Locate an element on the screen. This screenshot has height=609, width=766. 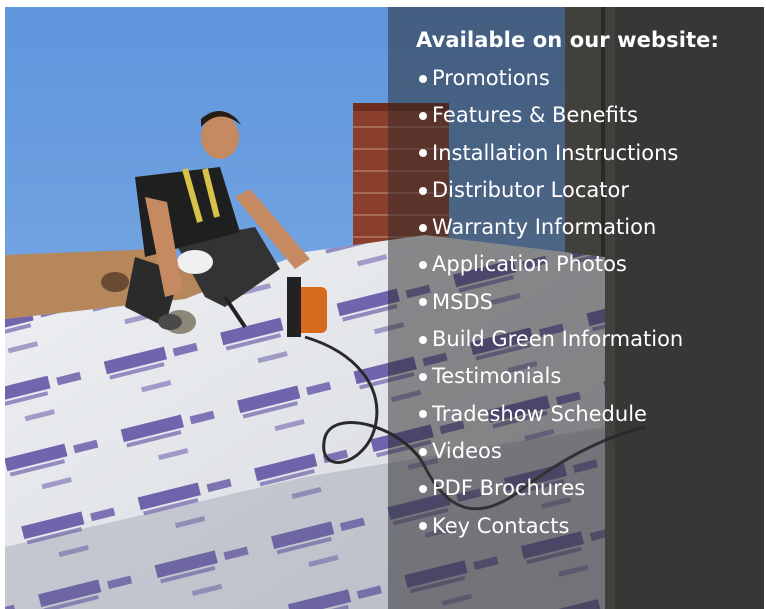
feature-label: Key Contacts is located at coordinates (501, 525).